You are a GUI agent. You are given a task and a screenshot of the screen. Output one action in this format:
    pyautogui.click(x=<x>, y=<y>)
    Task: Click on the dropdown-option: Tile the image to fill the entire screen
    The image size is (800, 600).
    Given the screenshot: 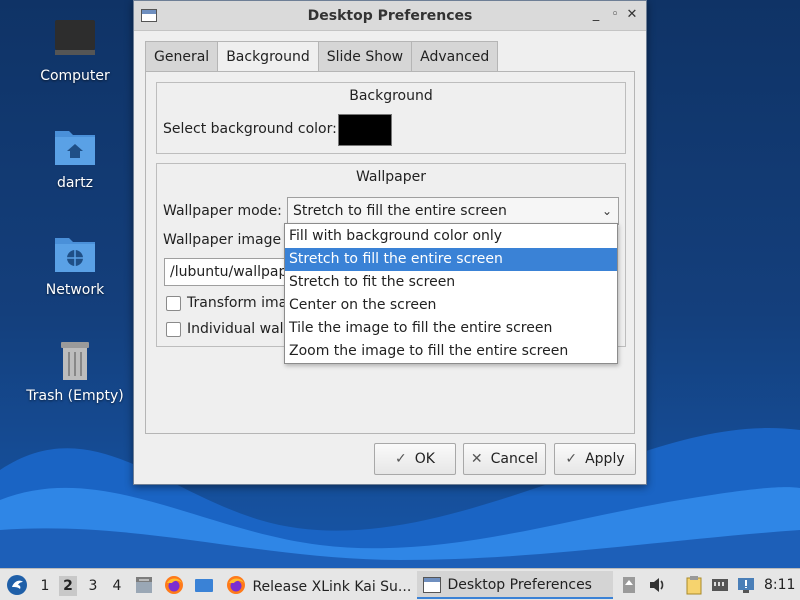 What is the action you would take?
    pyautogui.click(x=451, y=328)
    